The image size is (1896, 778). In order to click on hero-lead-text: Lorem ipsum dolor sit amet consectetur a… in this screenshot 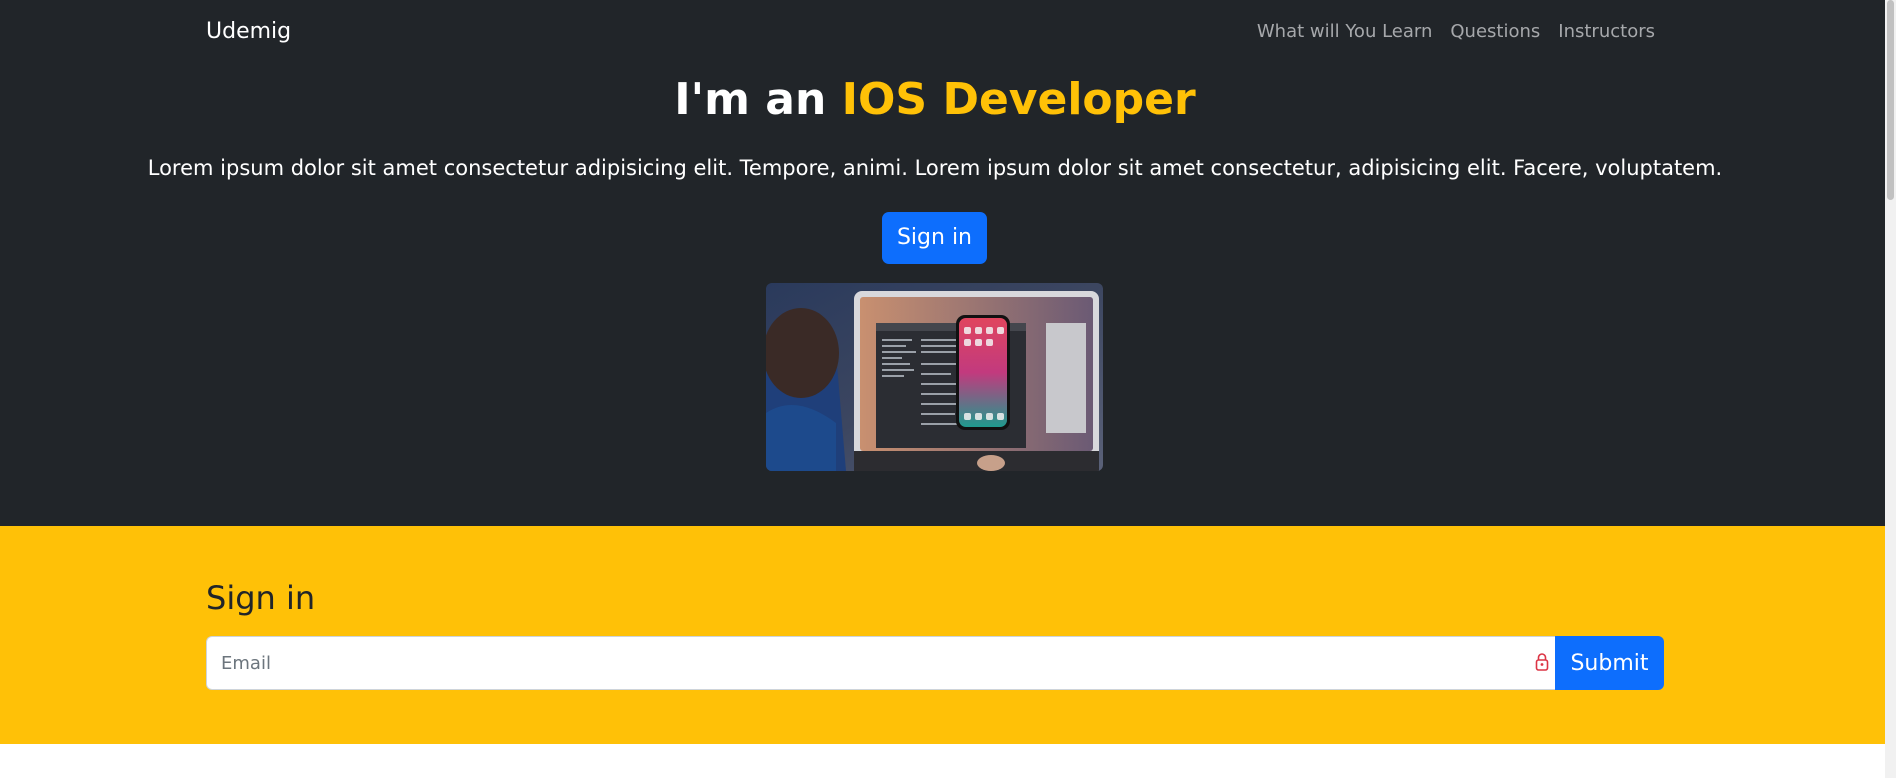, I will do `click(935, 168)`.